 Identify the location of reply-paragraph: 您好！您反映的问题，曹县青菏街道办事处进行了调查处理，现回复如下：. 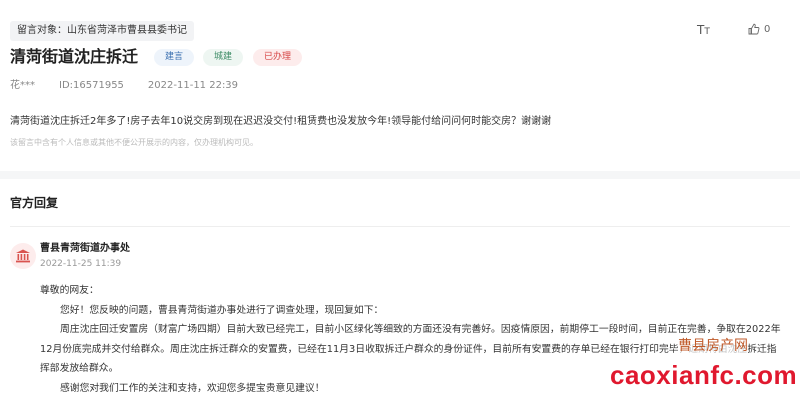
(222, 310).